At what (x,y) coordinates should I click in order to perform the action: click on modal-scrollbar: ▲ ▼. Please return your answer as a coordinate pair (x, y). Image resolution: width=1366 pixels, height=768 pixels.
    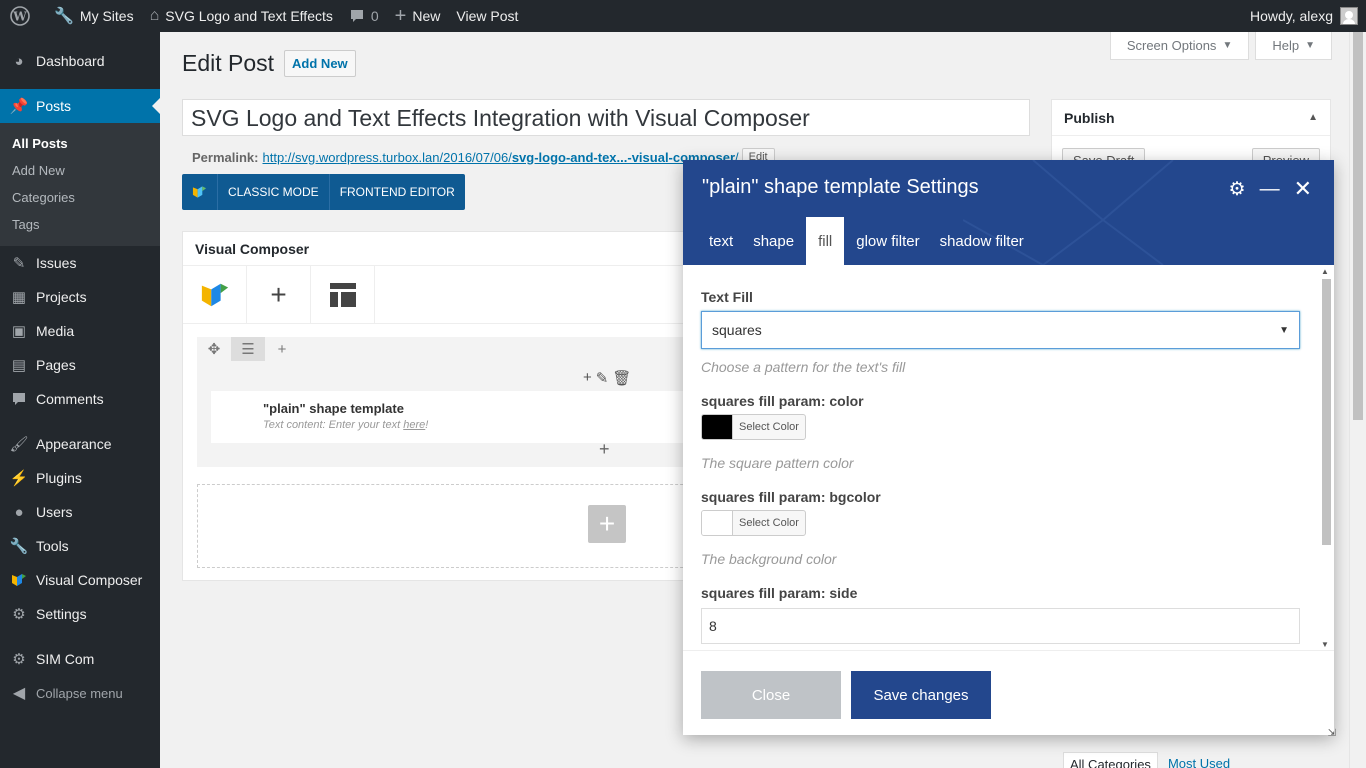
    Looking at the image, I should click on (1326, 458).